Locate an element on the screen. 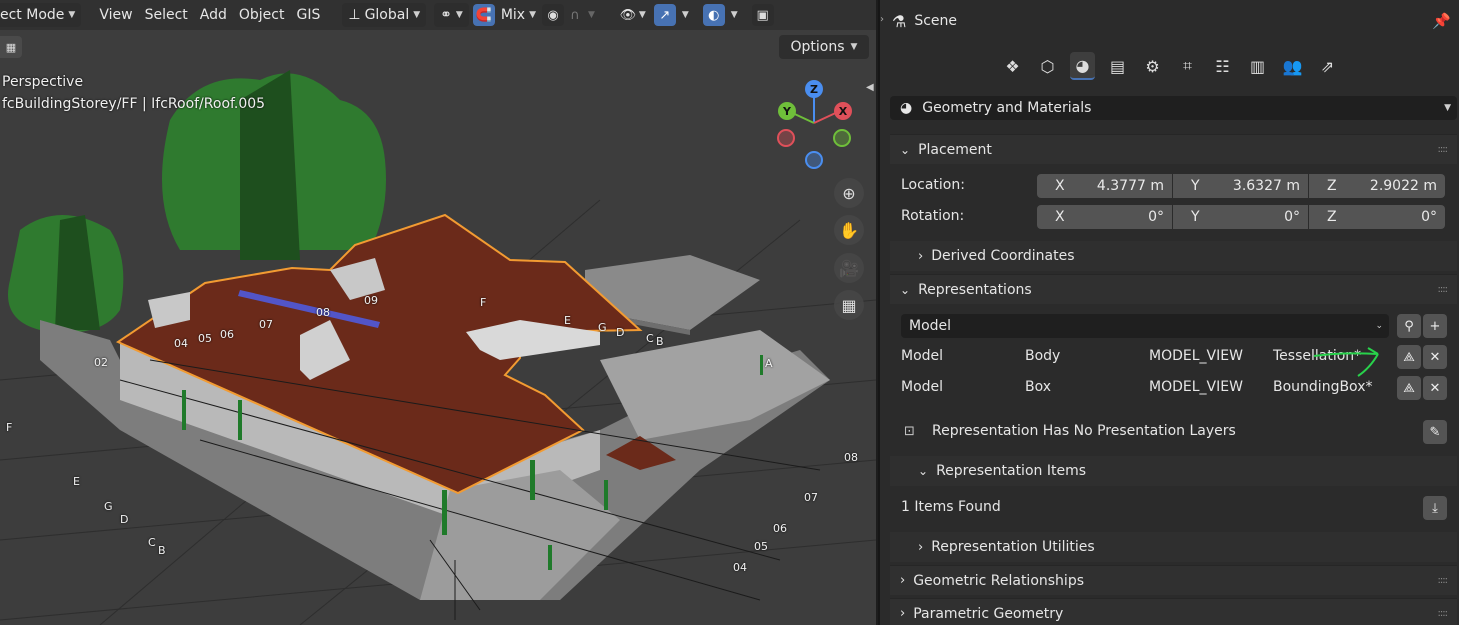  location-label: Location: is located at coordinates (933, 185).